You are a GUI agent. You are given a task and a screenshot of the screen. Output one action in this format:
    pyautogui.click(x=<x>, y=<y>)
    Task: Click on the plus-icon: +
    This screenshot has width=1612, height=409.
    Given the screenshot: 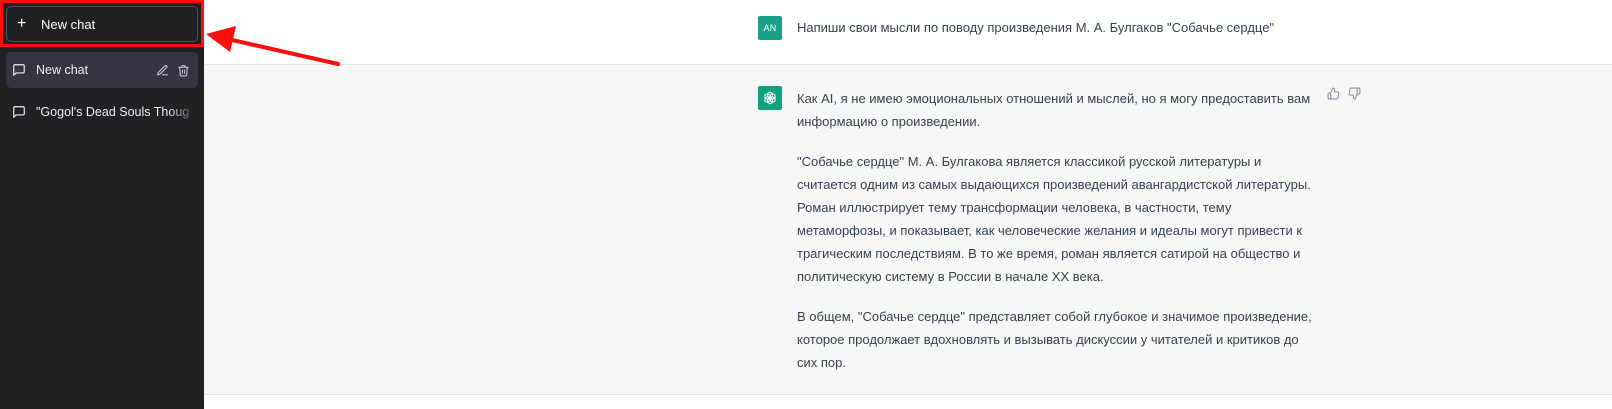 What is the action you would take?
    pyautogui.click(x=22, y=23)
    